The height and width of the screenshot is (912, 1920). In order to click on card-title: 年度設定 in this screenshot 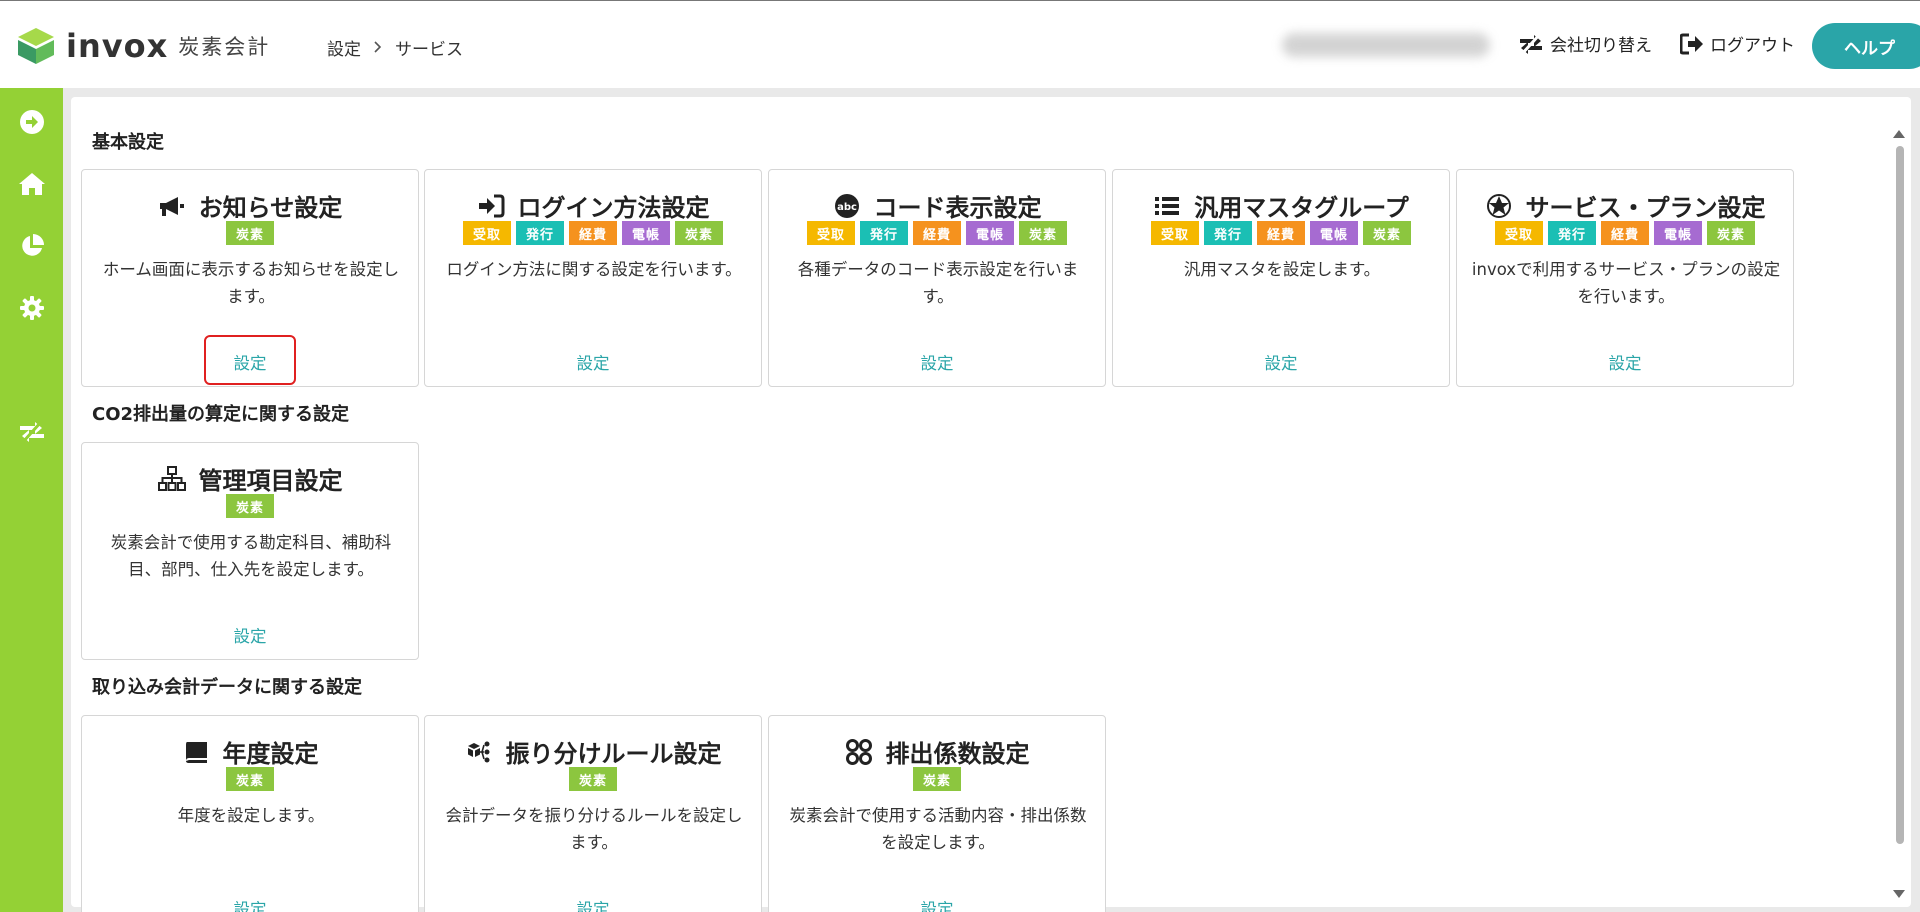, I will do `click(250, 751)`.